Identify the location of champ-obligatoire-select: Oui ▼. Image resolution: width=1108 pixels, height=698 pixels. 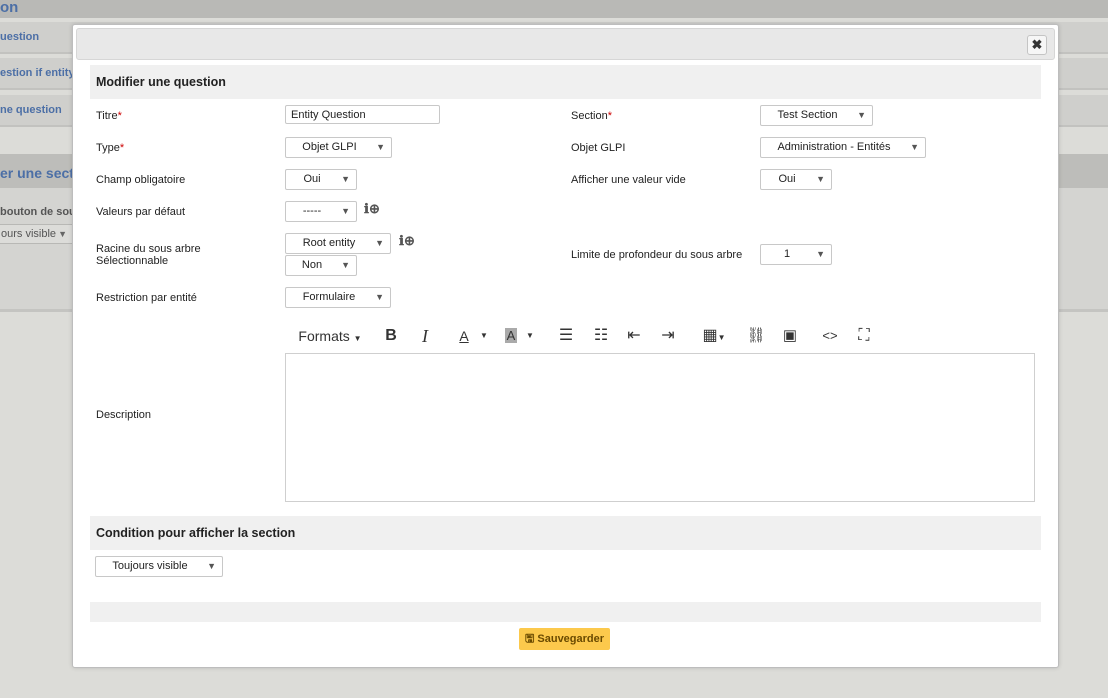
(321, 179).